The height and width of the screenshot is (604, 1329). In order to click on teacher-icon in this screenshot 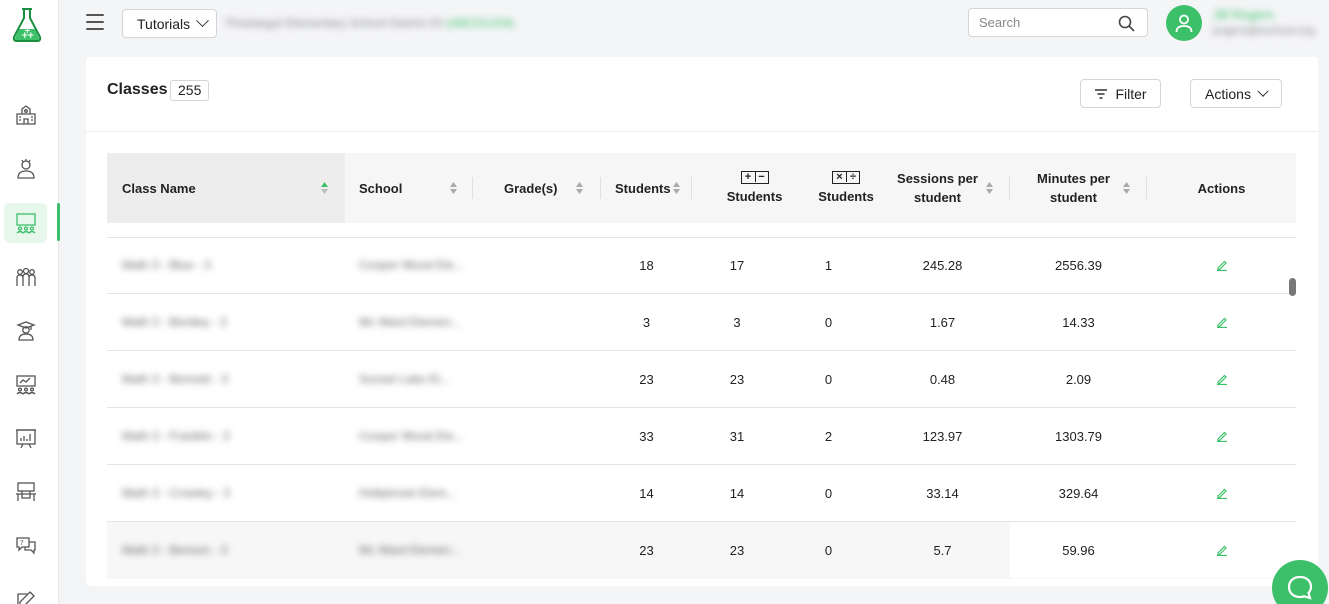, I will do `click(25, 169)`.